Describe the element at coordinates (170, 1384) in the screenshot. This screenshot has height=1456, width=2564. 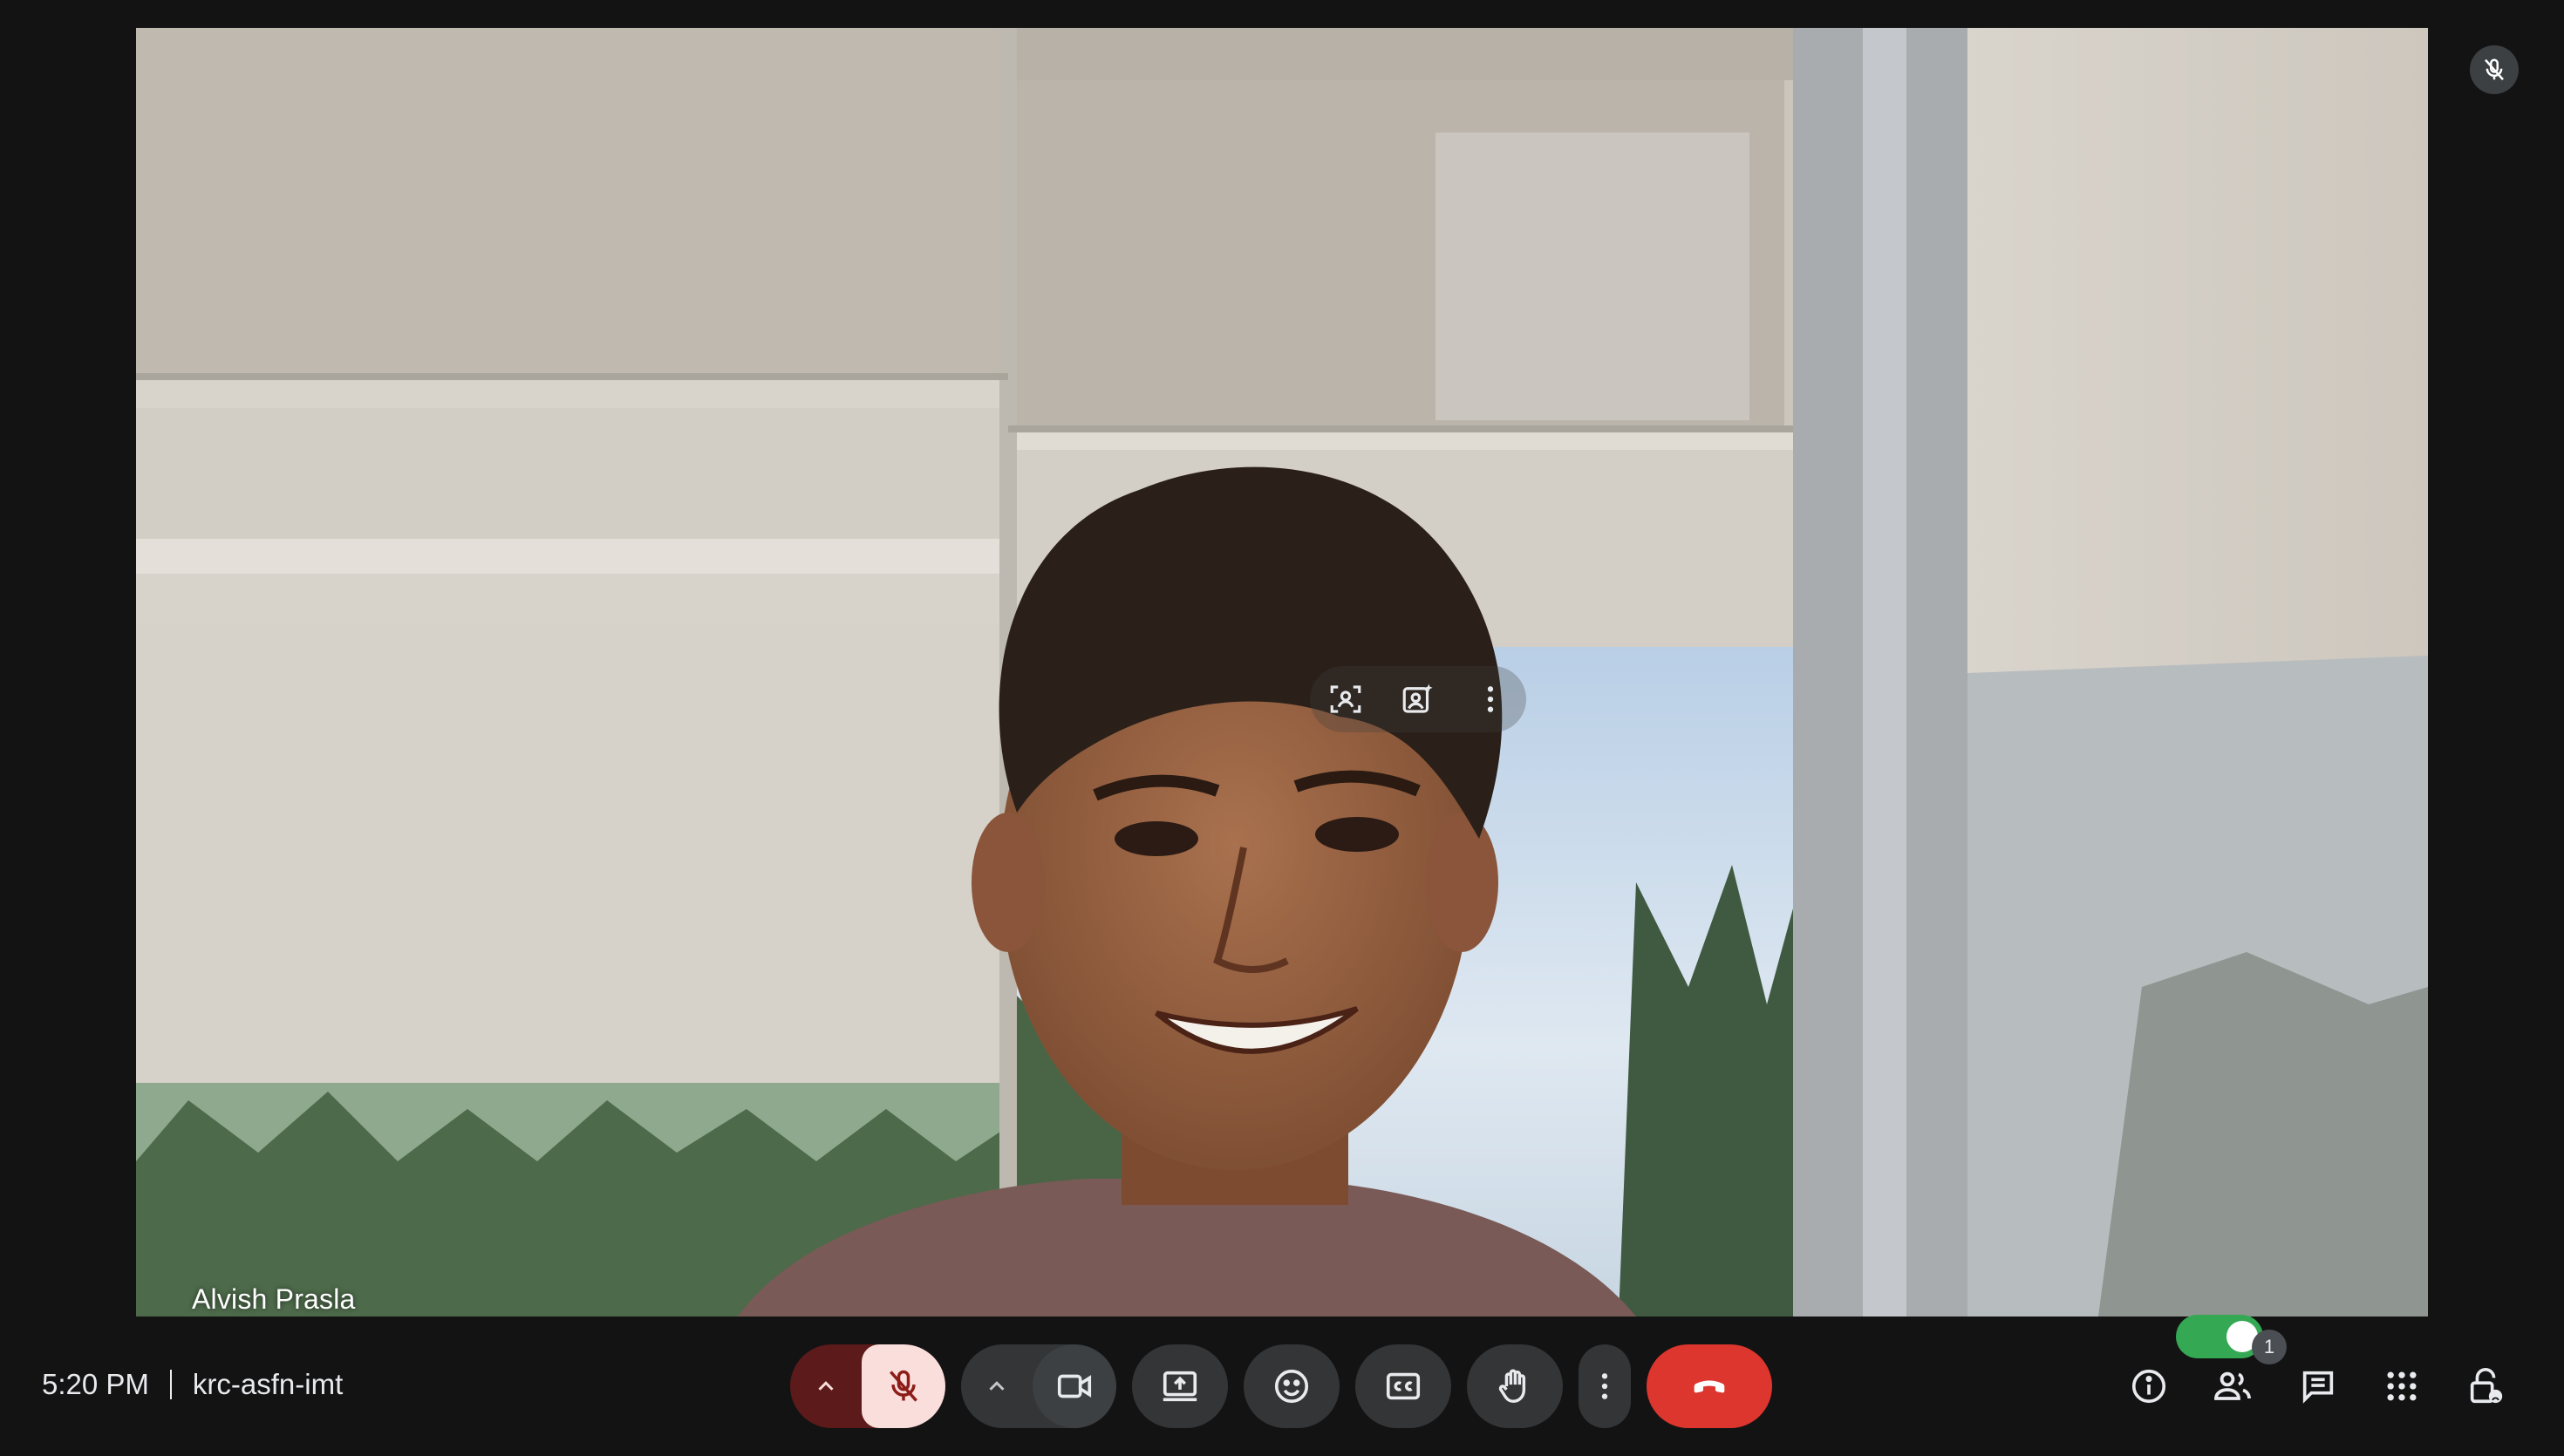
I see `divider` at that location.